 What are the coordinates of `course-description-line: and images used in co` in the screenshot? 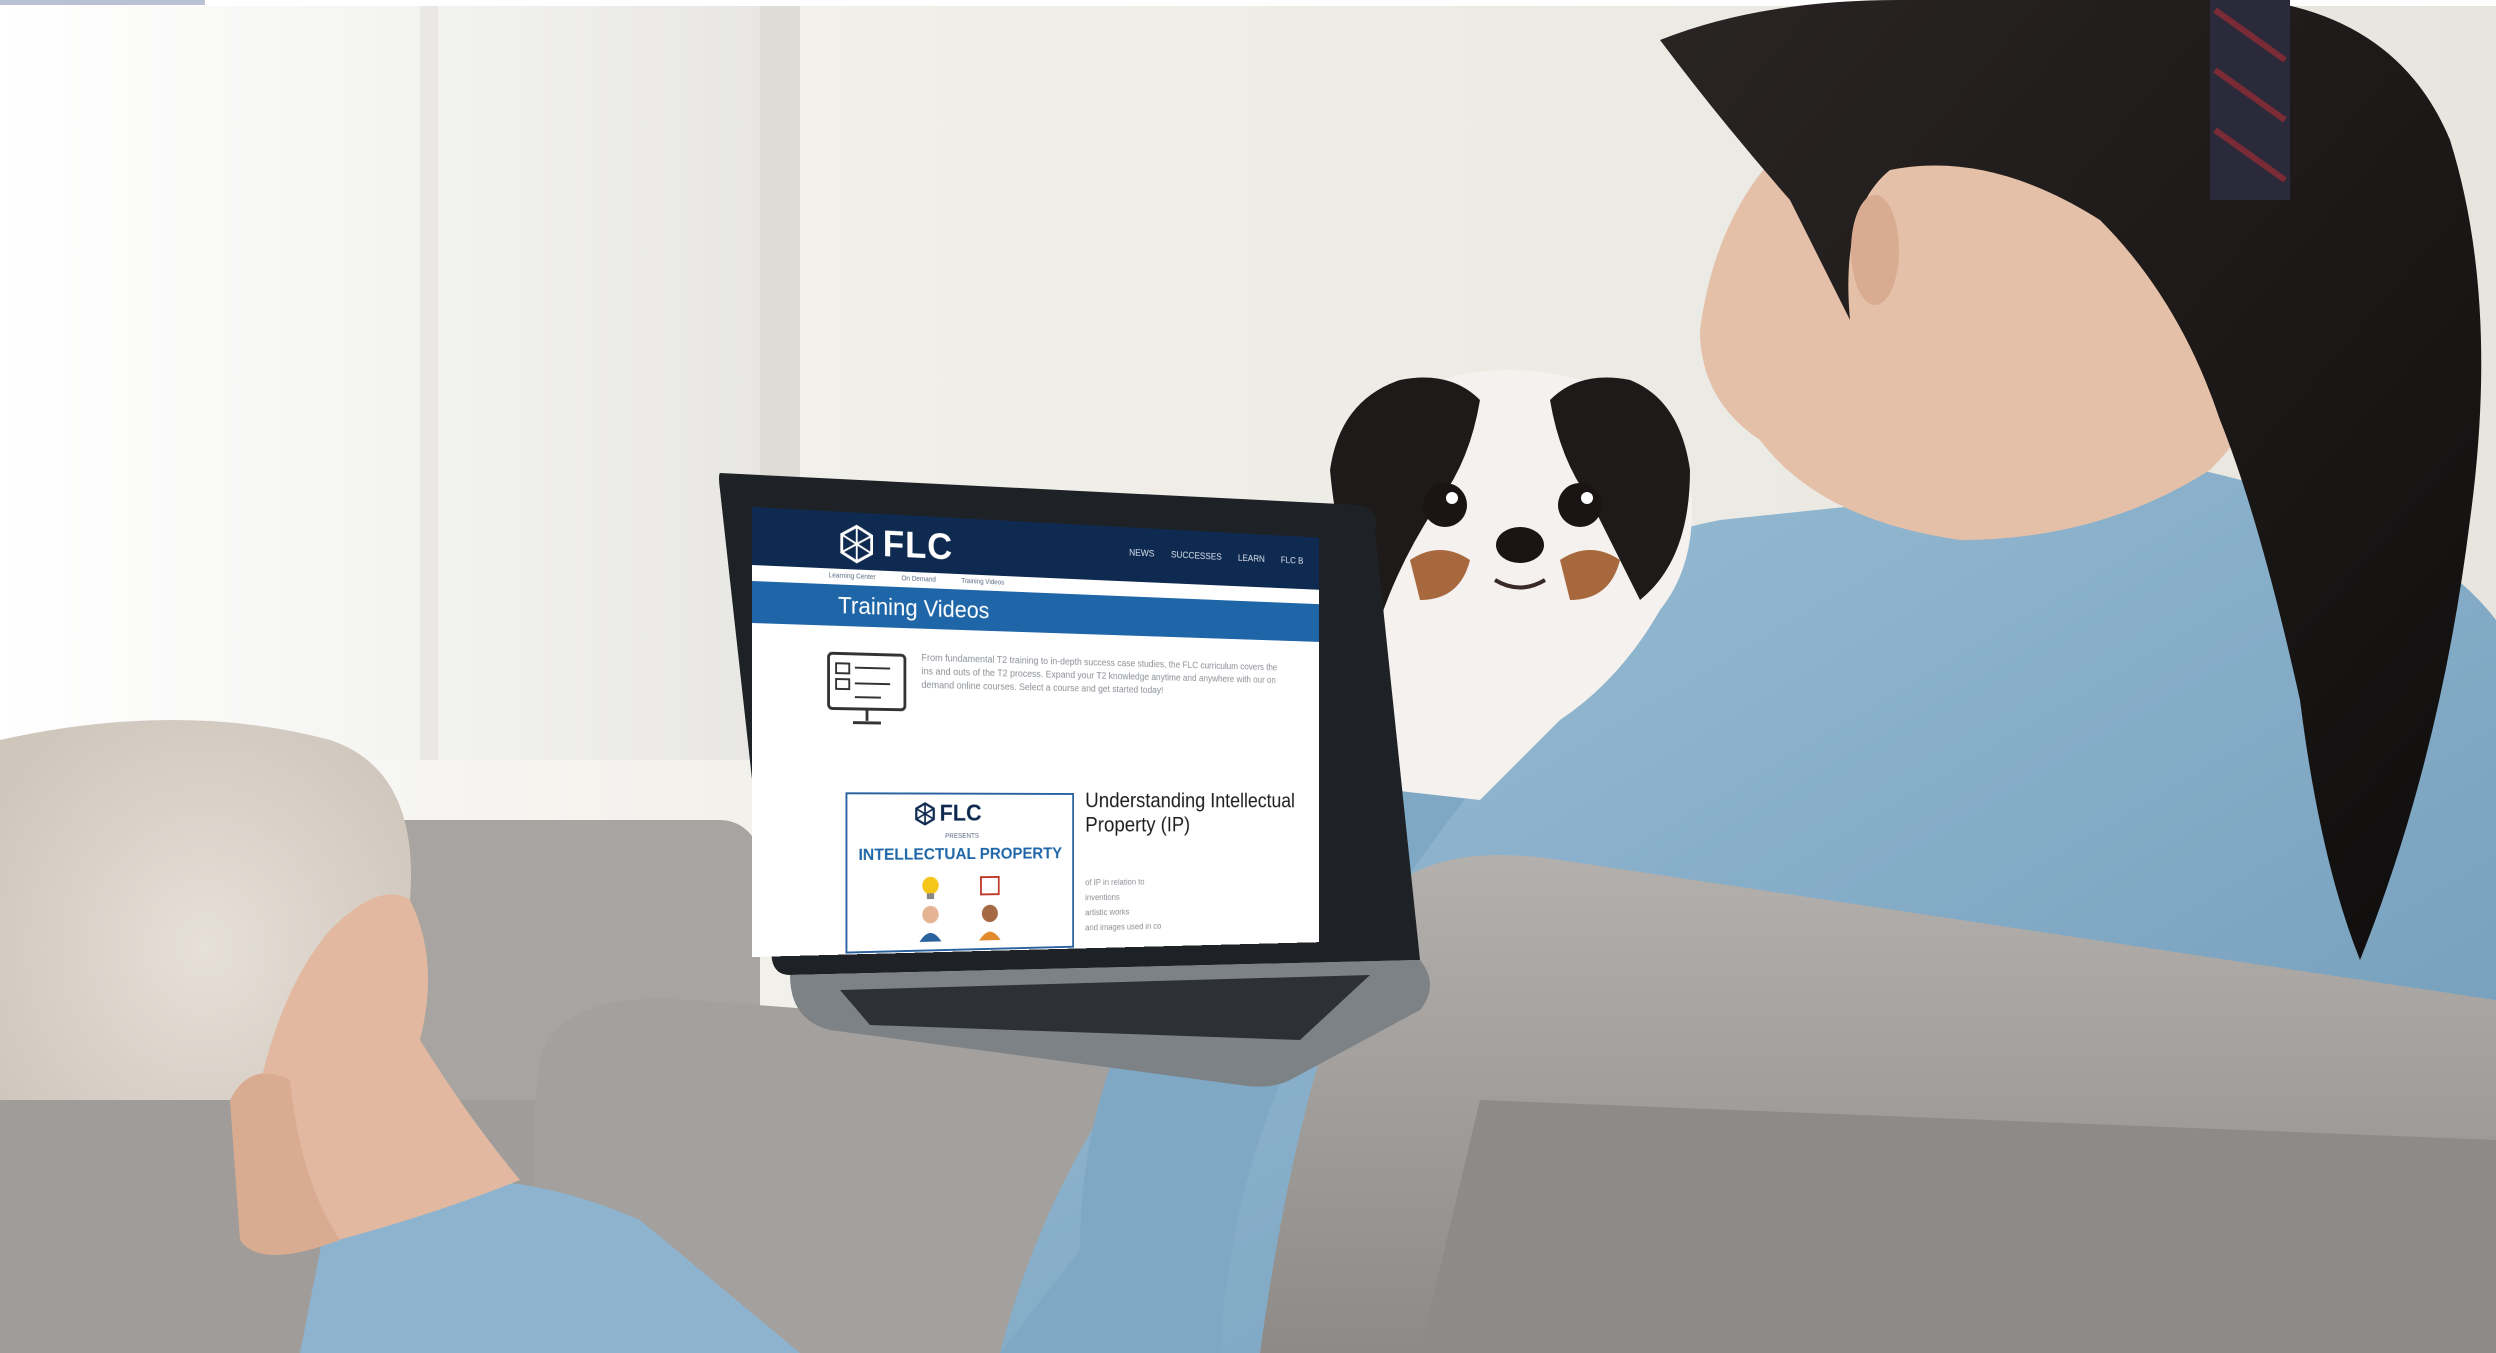 It's located at (1123, 927).